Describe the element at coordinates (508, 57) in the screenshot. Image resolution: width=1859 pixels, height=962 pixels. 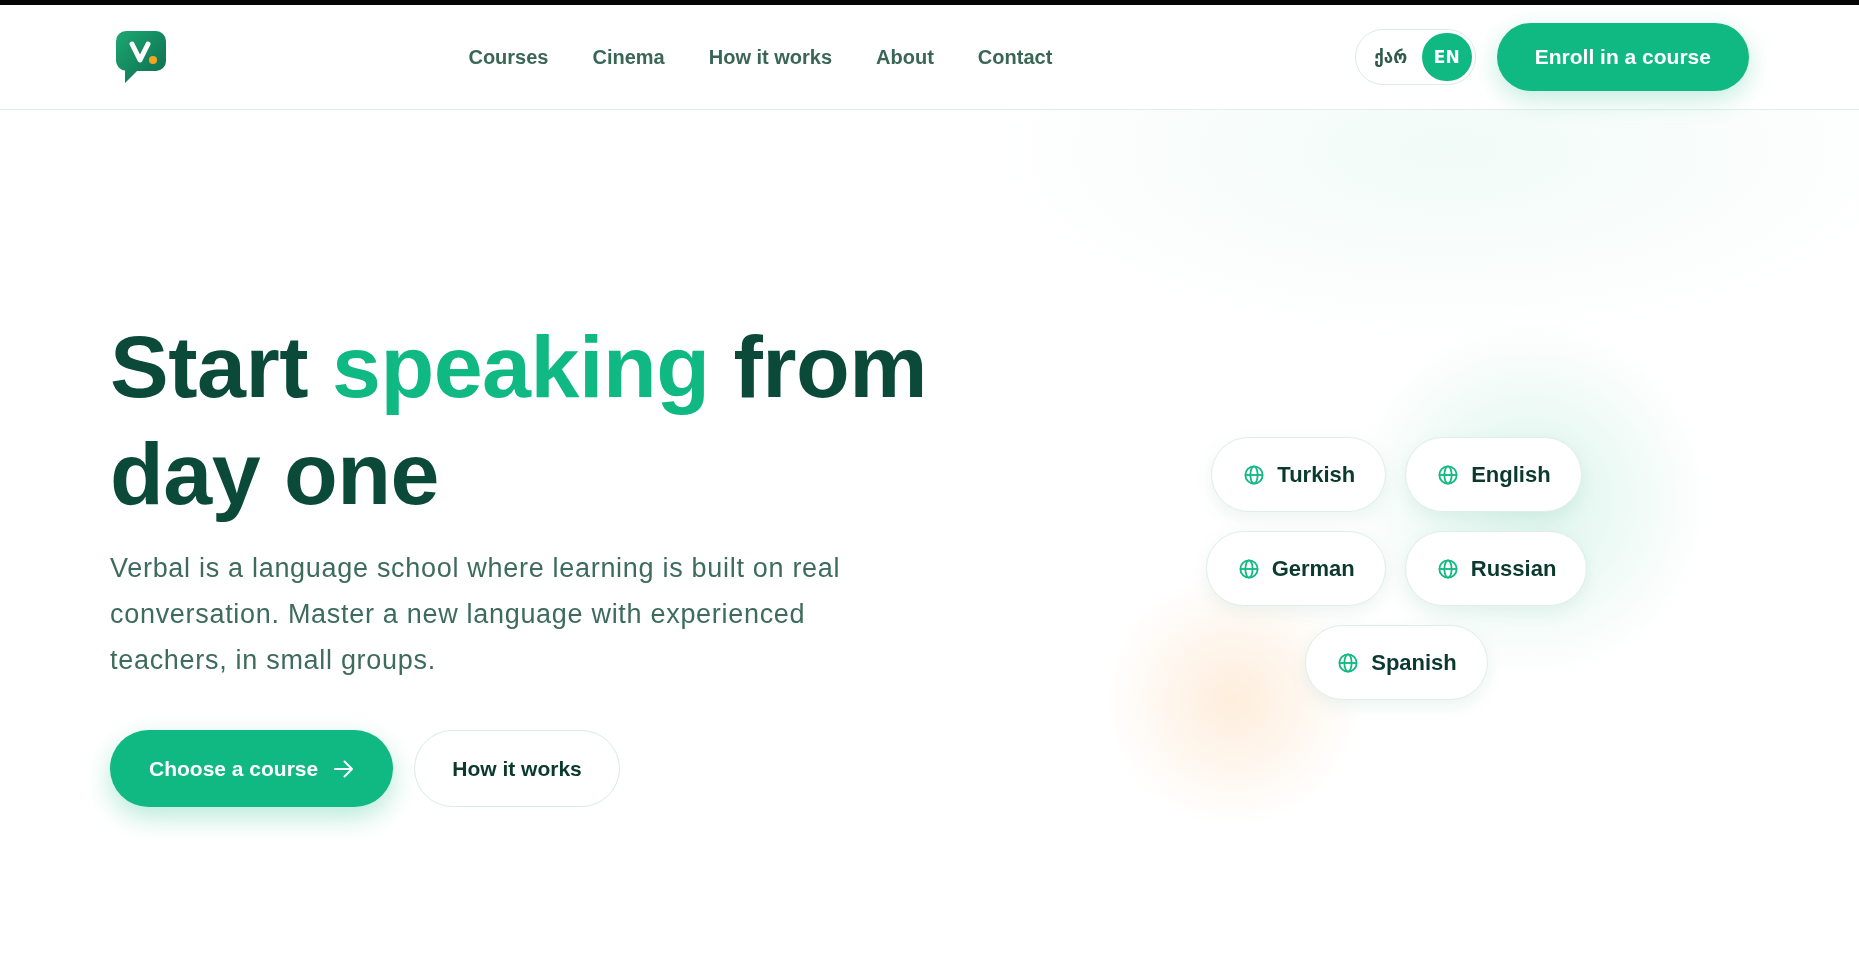
I see `nav-link: Courses` at that location.